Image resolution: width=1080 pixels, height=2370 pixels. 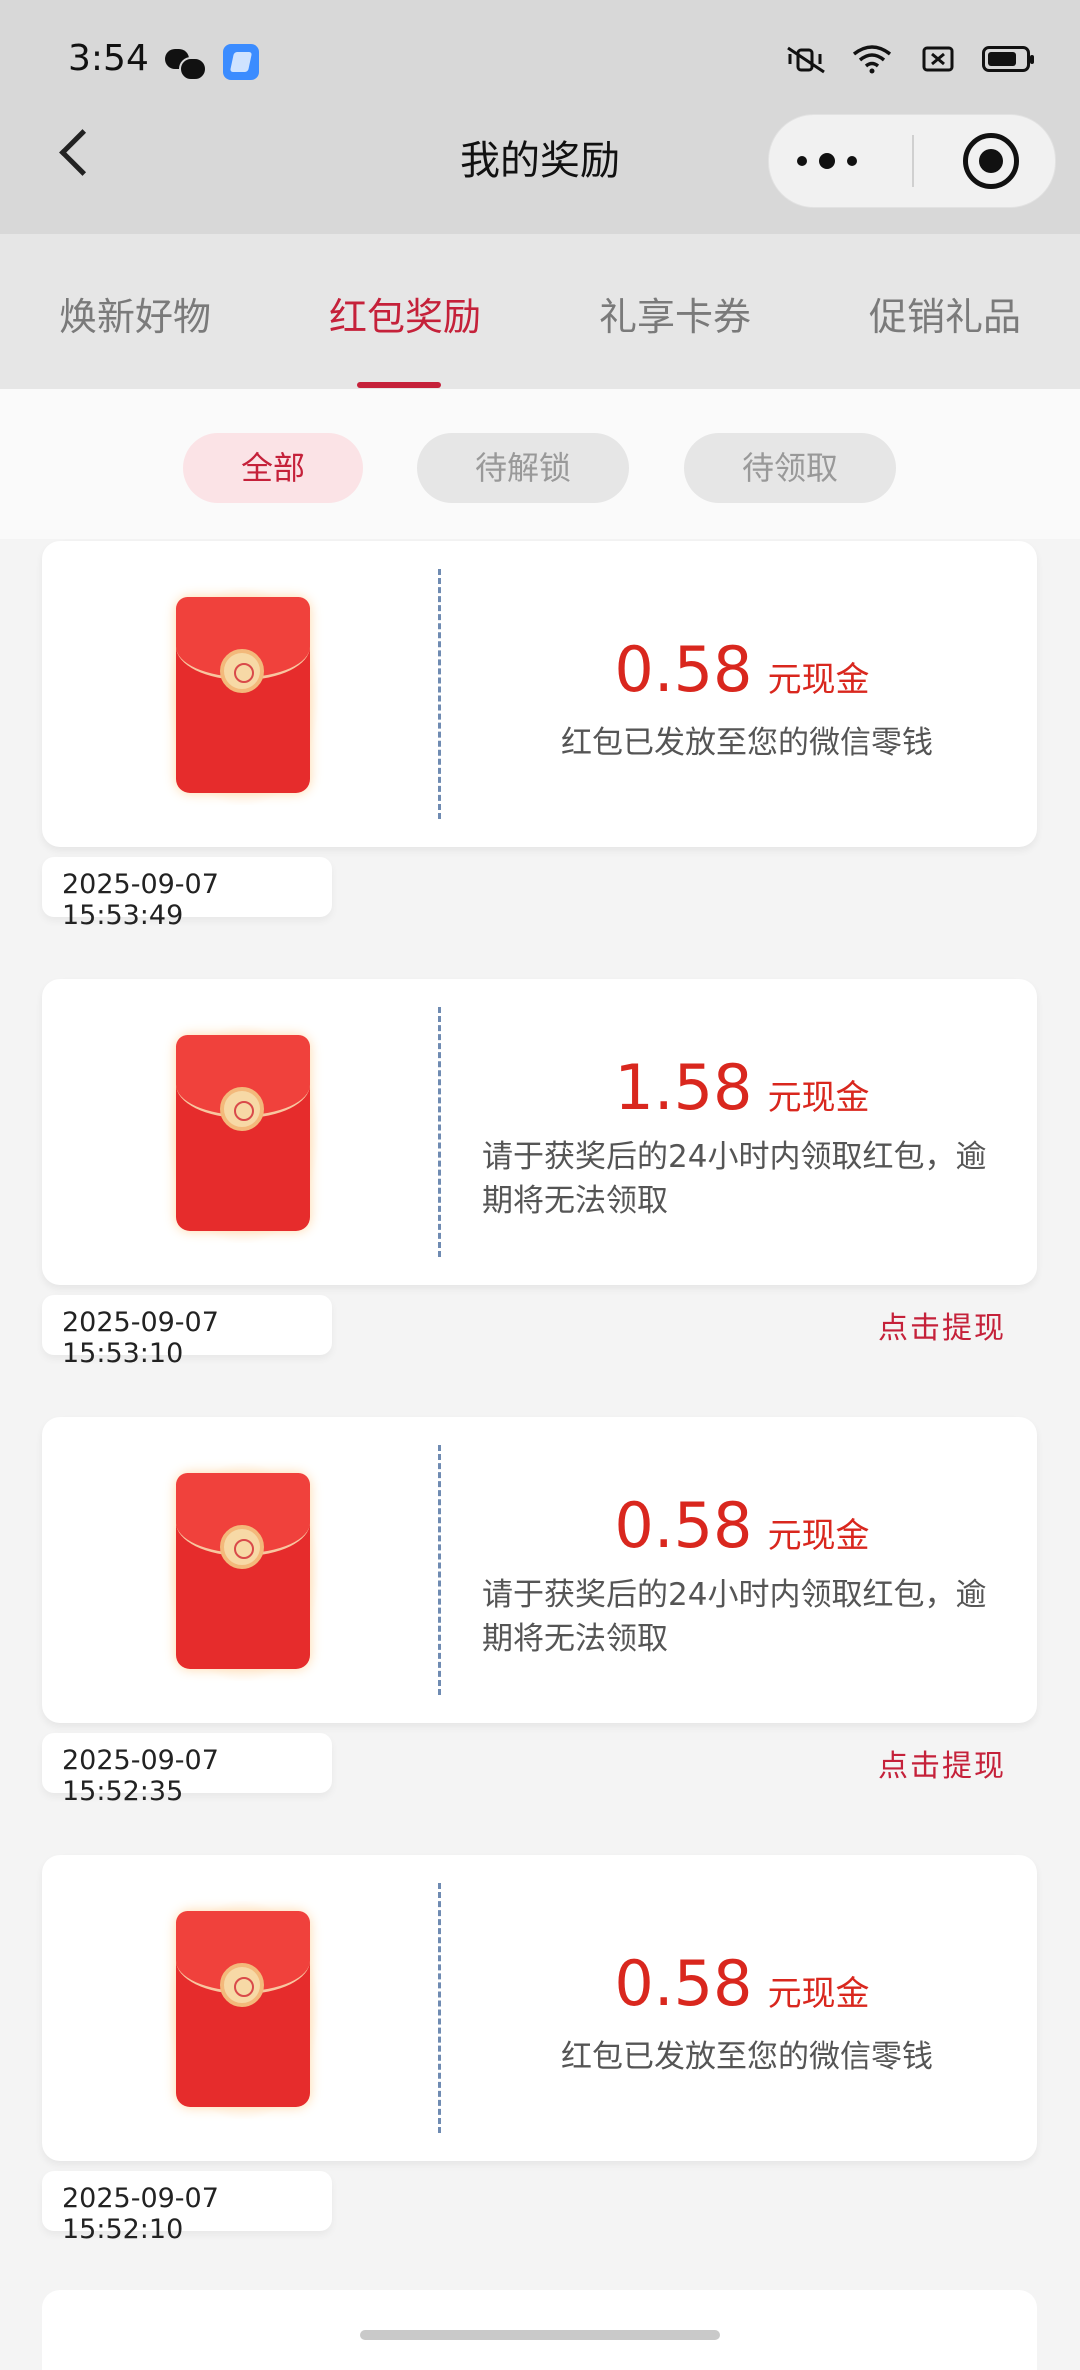 I want to click on target-icon, so click(x=991, y=161).